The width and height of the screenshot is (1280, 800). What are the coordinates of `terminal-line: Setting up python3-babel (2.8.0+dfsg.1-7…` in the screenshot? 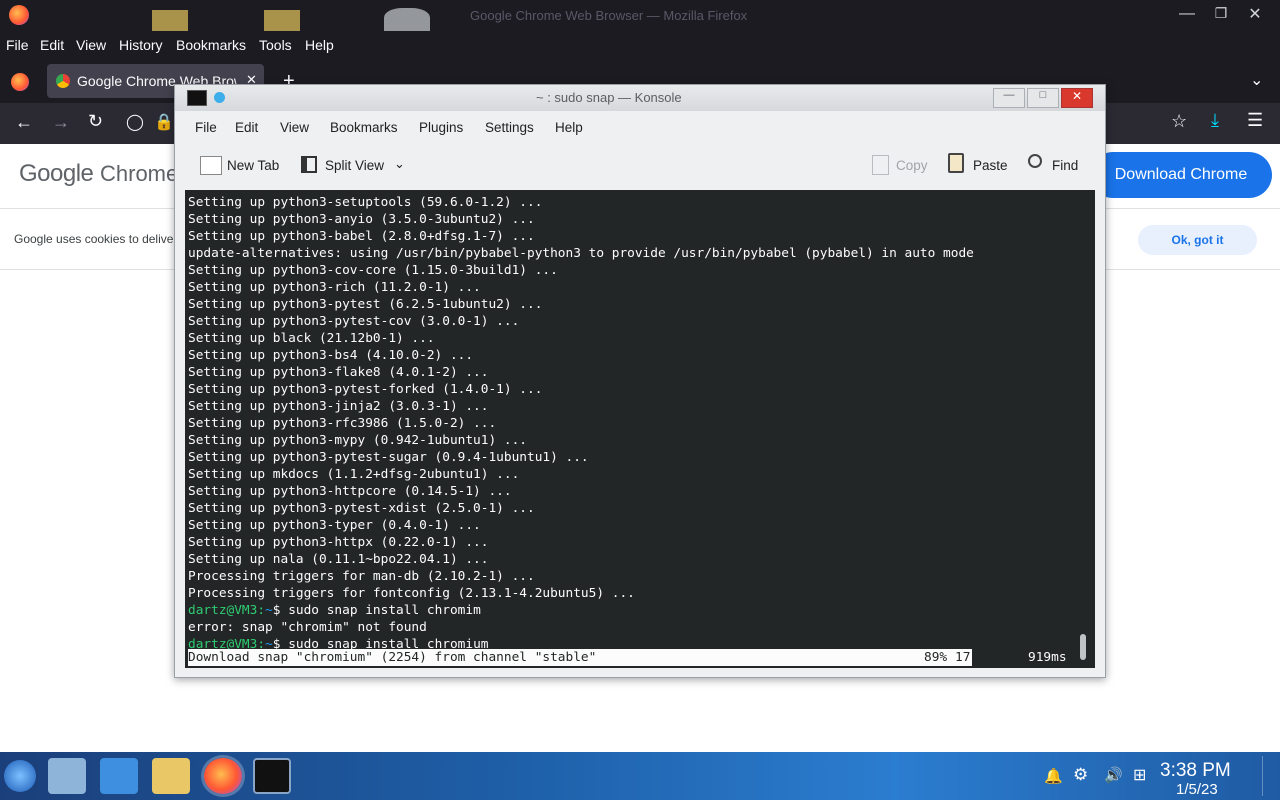 It's located at (361, 236).